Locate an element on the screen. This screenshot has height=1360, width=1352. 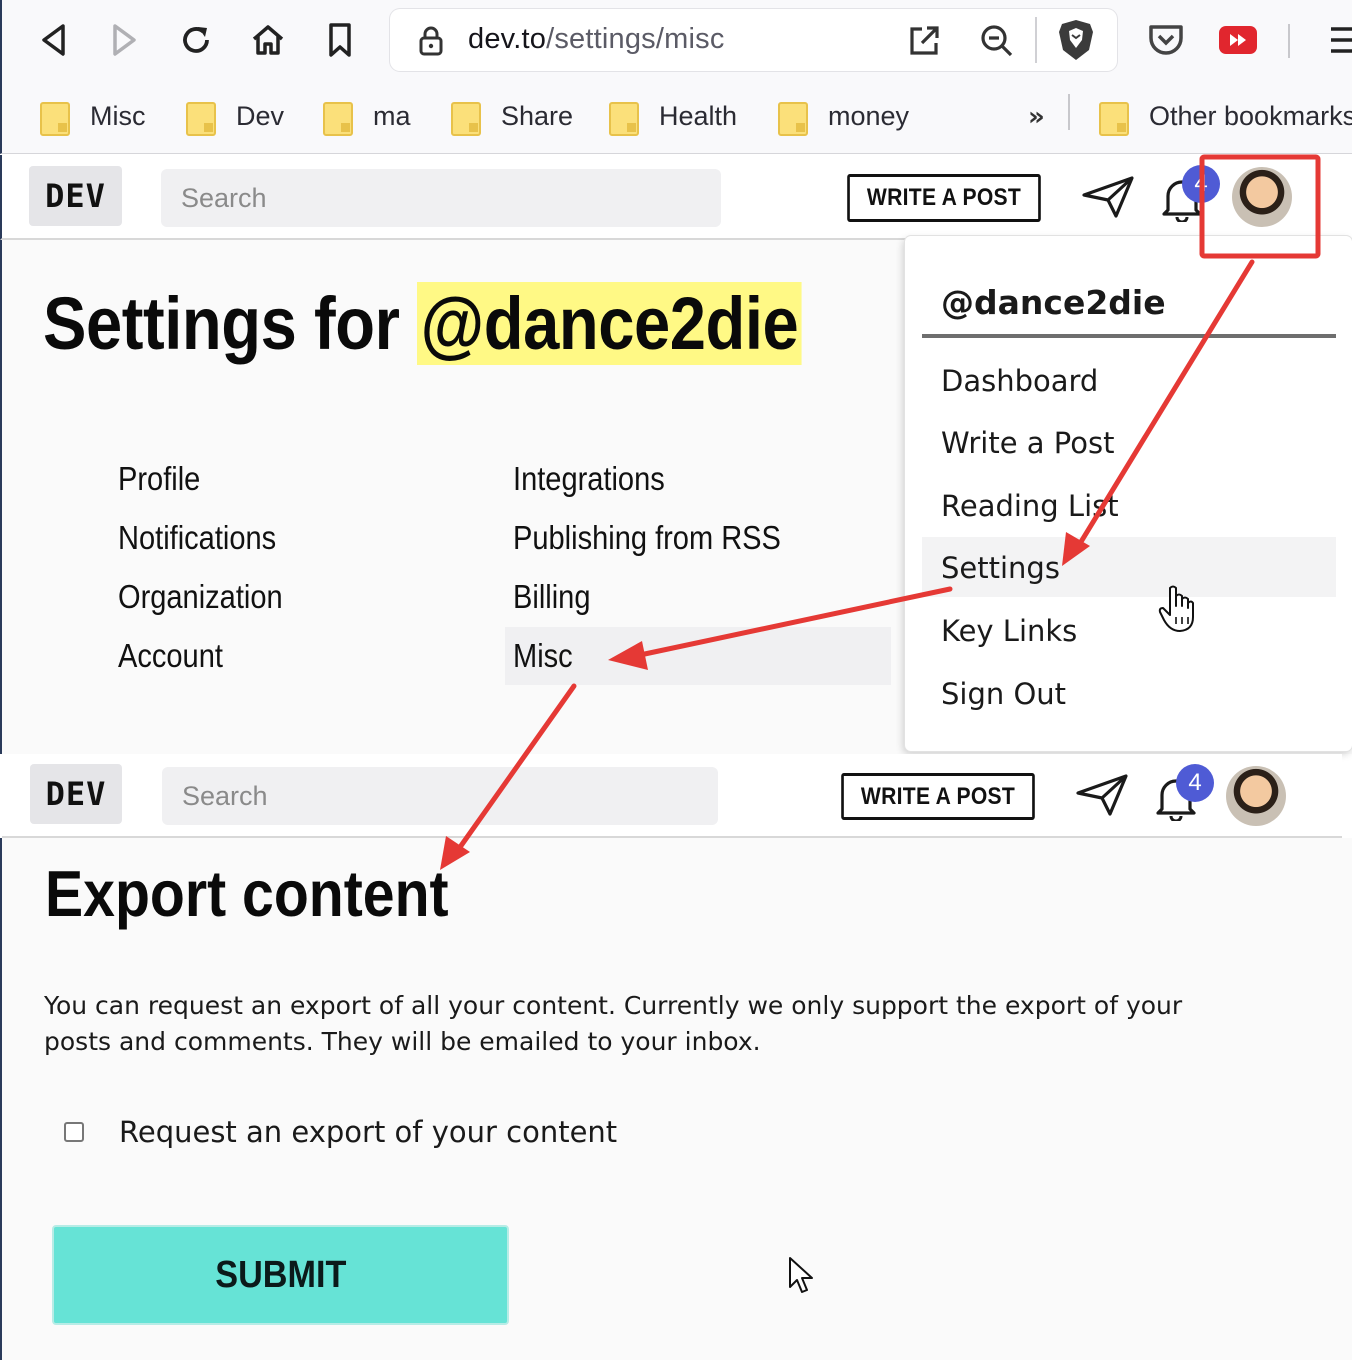
settings-nav-organization: Organization is located at coordinates (200, 597).